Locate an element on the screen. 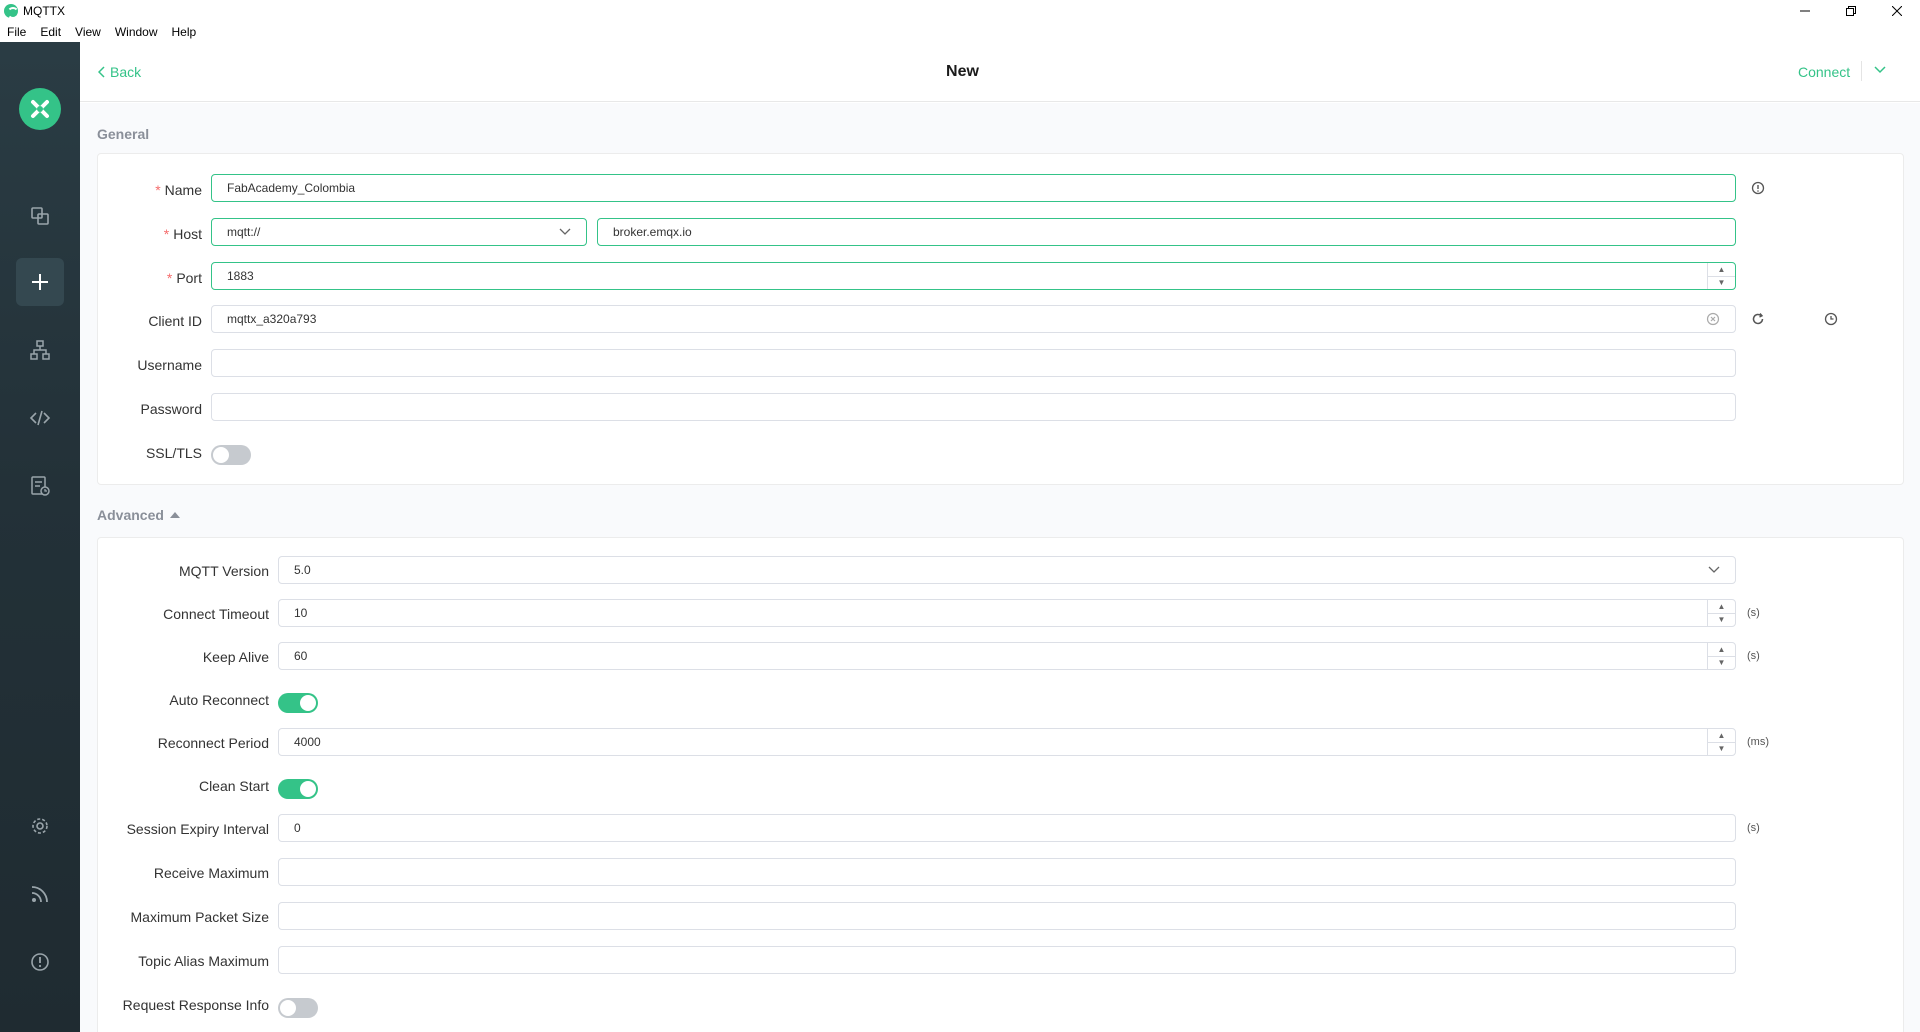 The image size is (1920, 1032). sidebar-feed is located at coordinates (40, 894).